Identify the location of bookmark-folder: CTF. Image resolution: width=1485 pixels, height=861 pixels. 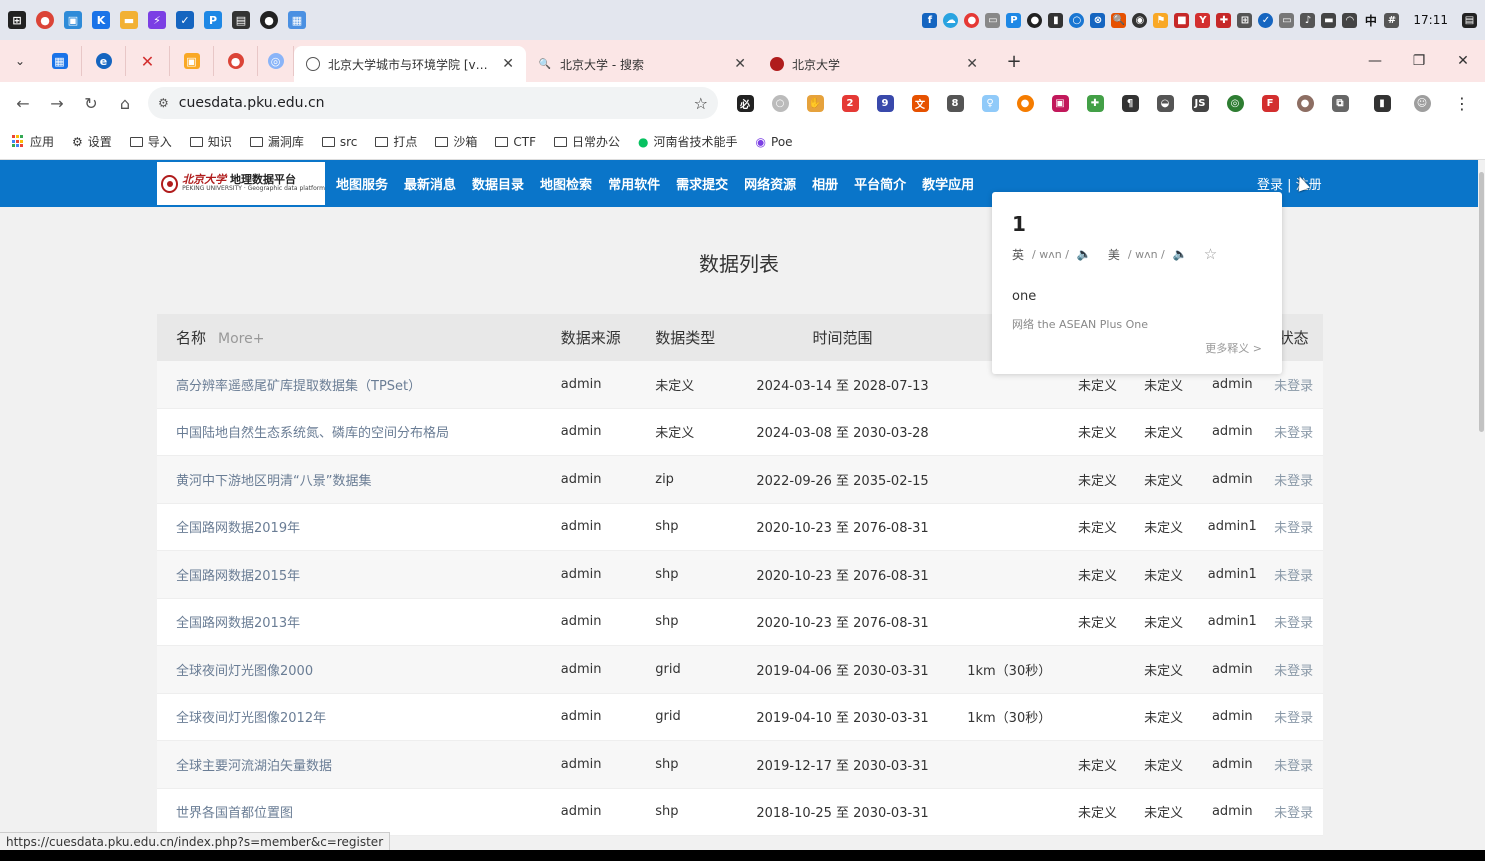
(515, 142).